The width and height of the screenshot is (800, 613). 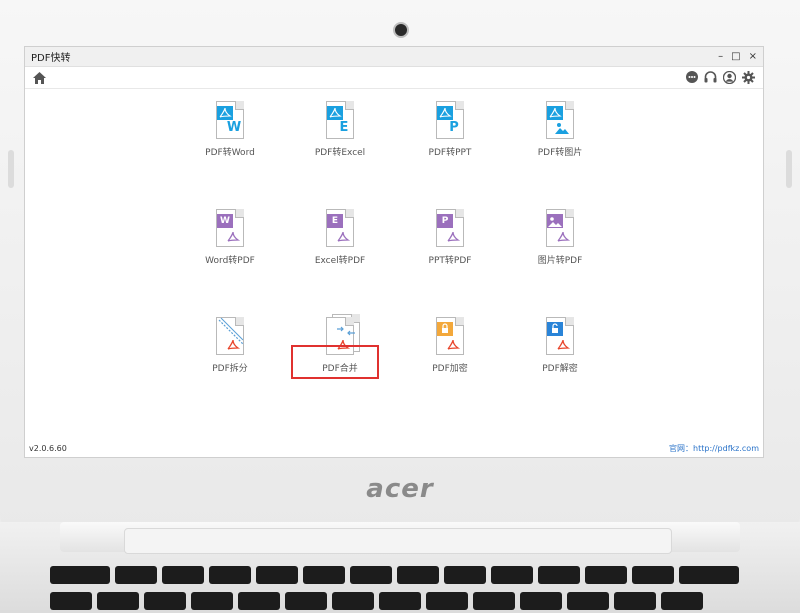 I want to click on tool-pdf-to-ppt: P PDF转PPT, so click(x=450, y=130).